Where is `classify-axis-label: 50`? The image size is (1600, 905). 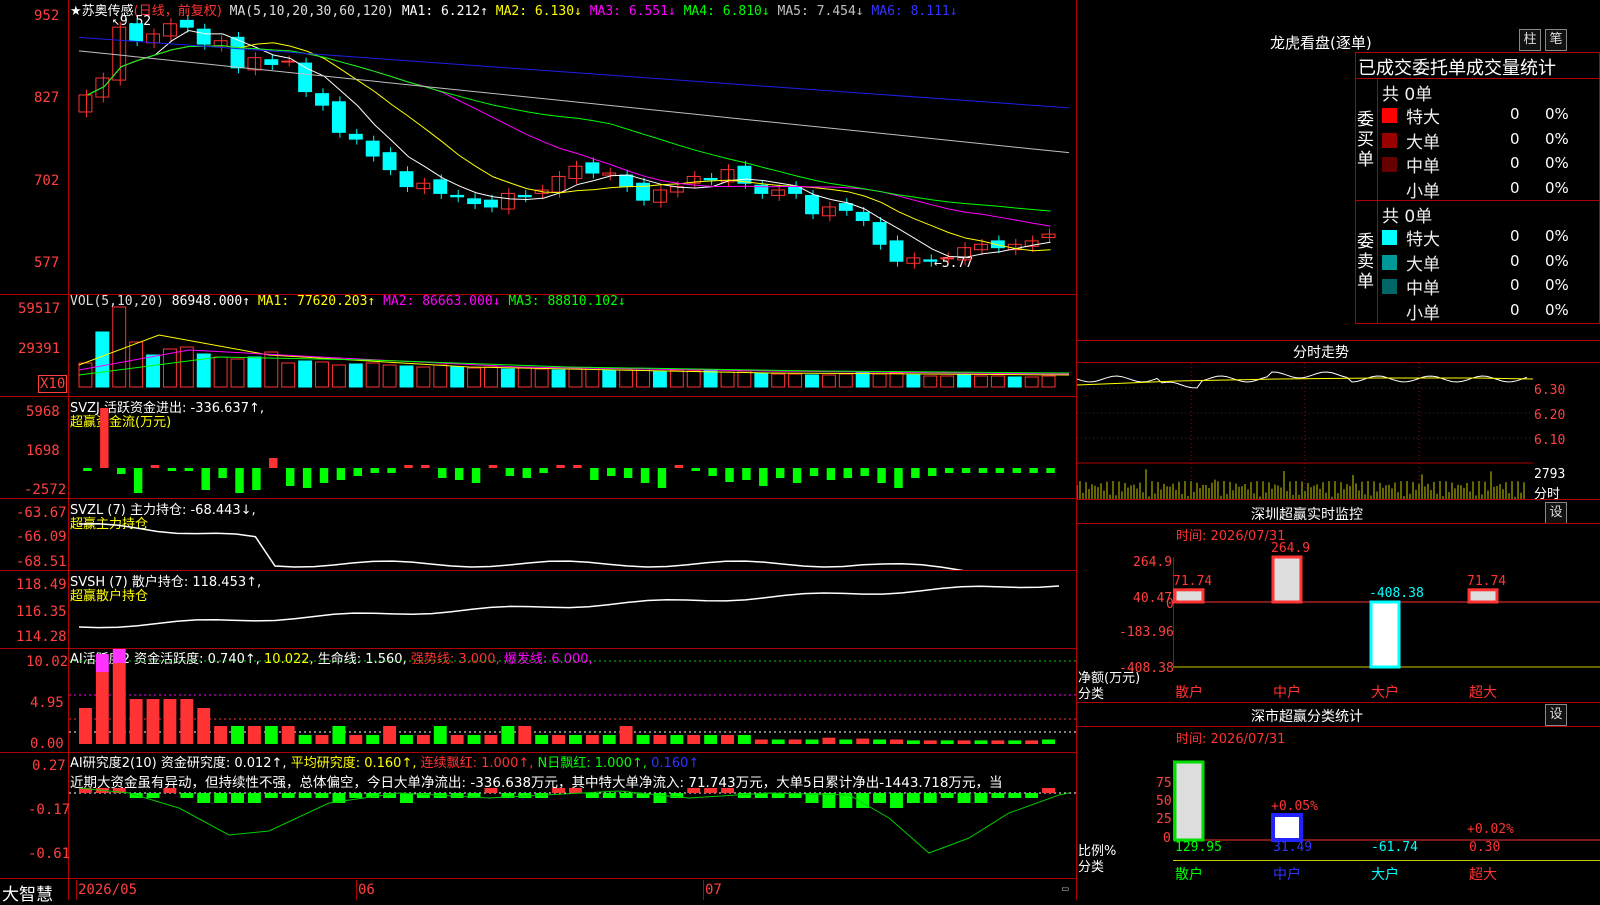 classify-axis-label: 50 is located at coordinates (1164, 801).